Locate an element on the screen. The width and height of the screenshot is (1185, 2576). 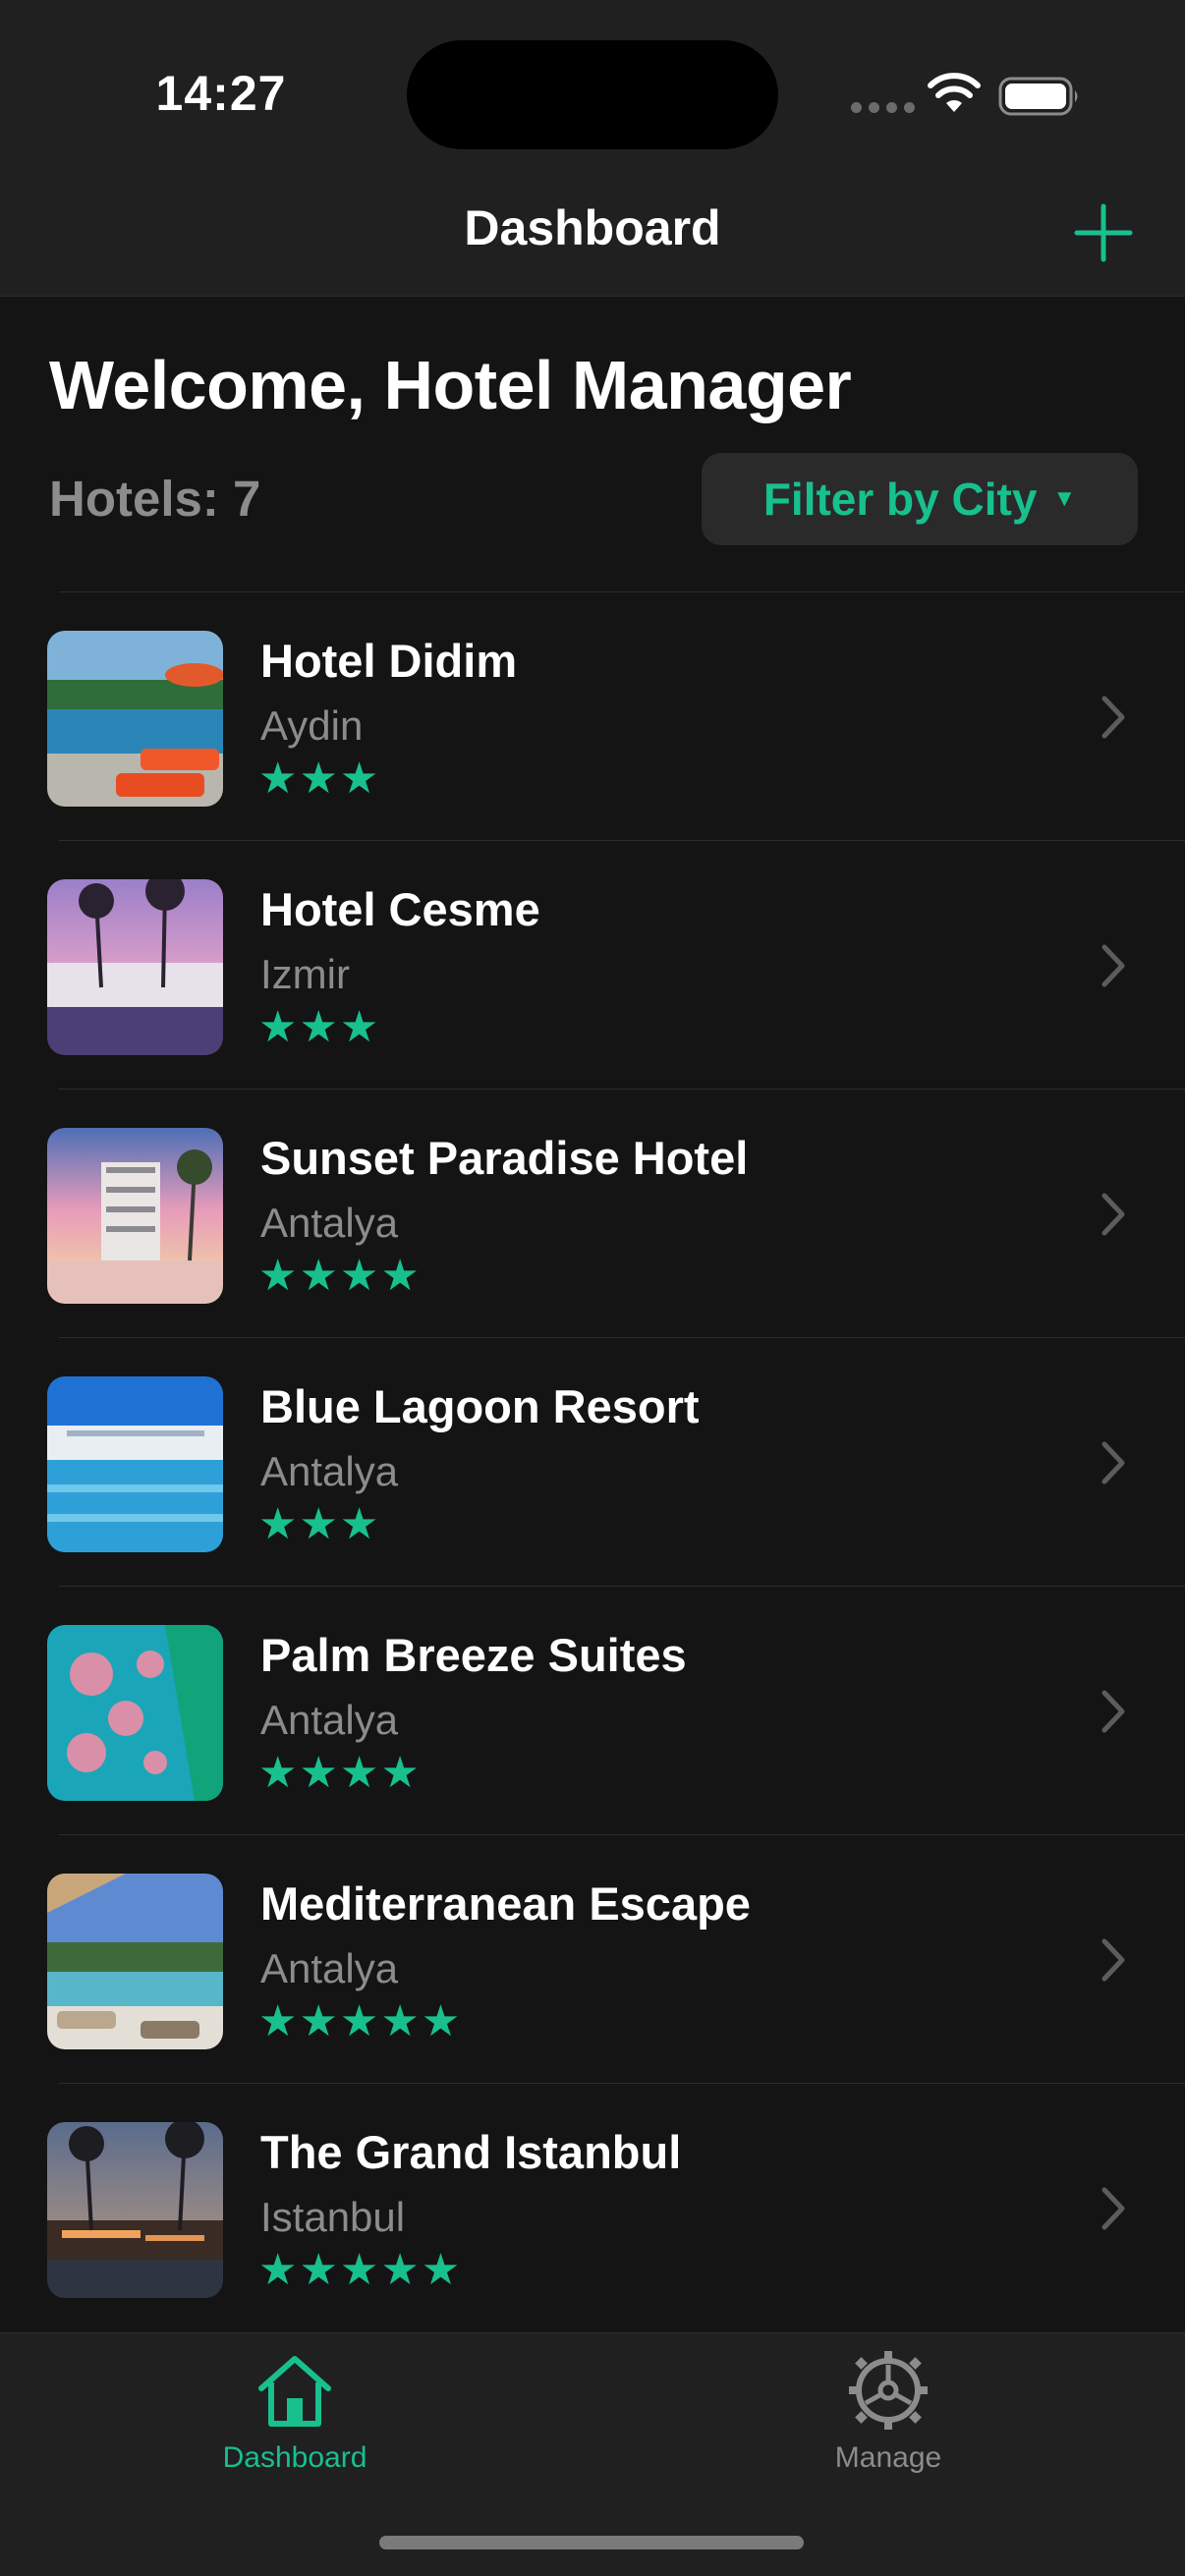
hotel-name: Sunset Paradise Hotel is located at coordinates (505, 1158).